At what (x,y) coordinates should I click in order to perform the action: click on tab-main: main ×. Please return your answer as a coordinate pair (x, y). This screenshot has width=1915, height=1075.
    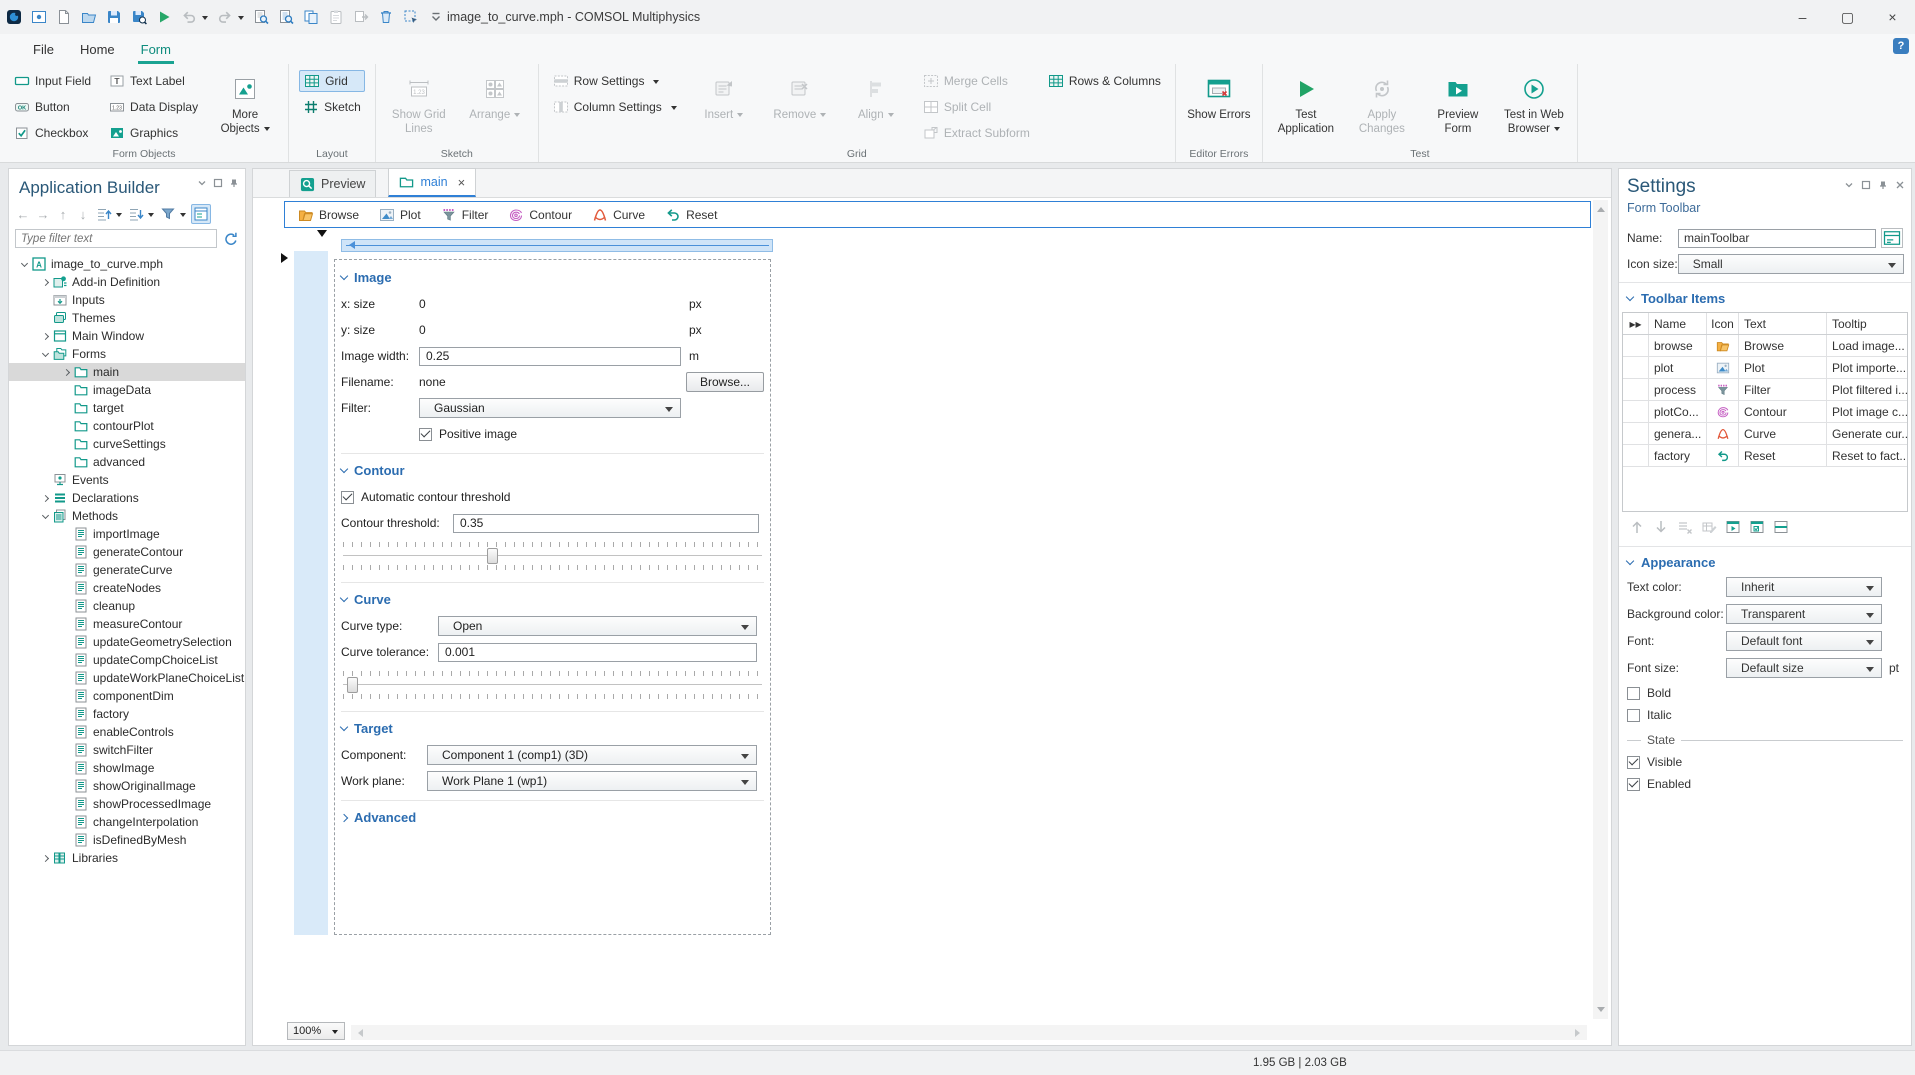
    Looking at the image, I should click on (432, 182).